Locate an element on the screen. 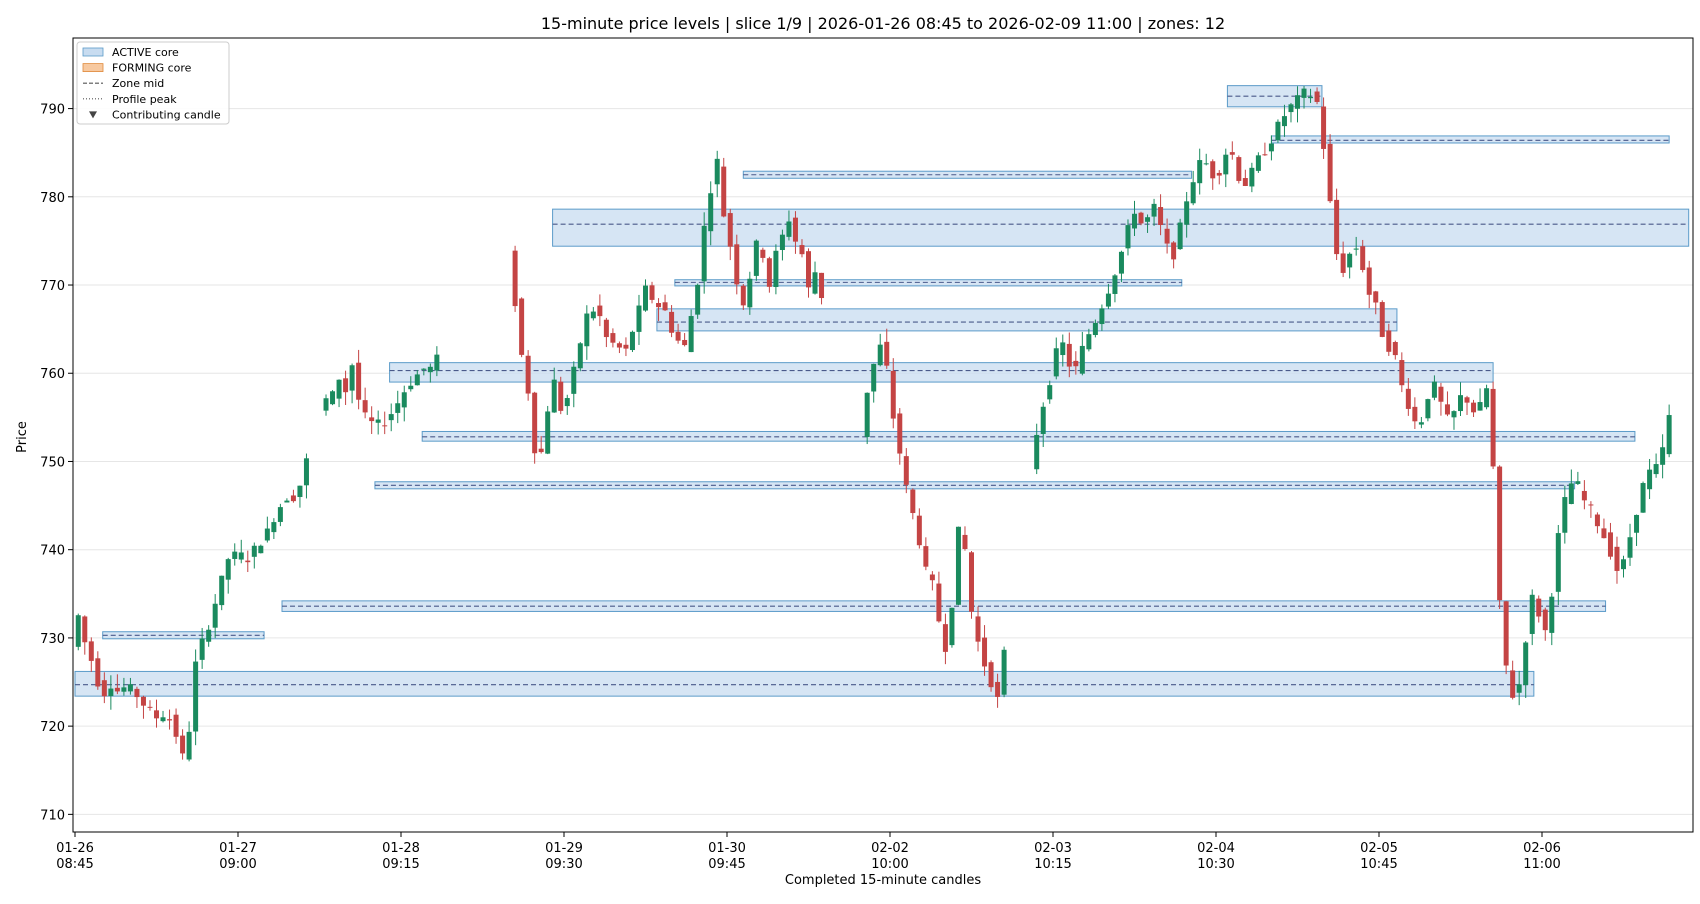  x-tick-label: 01-30 09:45 is located at coordinates (727, 856).